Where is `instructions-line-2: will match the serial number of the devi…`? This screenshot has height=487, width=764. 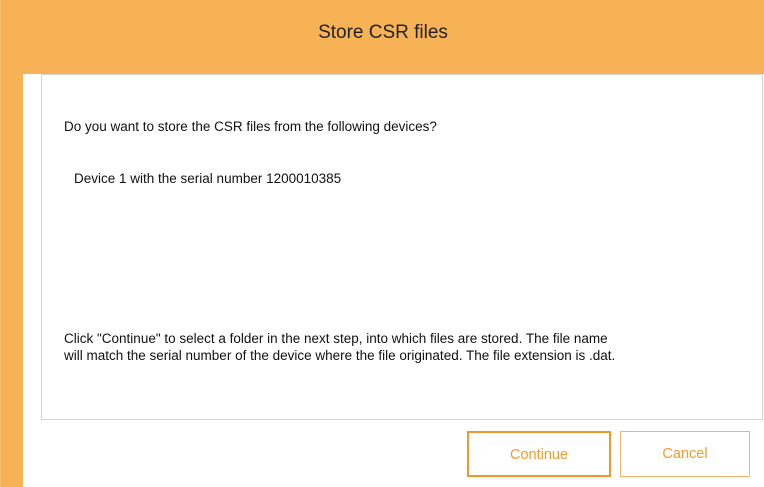 instructions-line-2: will match the serial number of the devi… is located at coordinates (340, 355).